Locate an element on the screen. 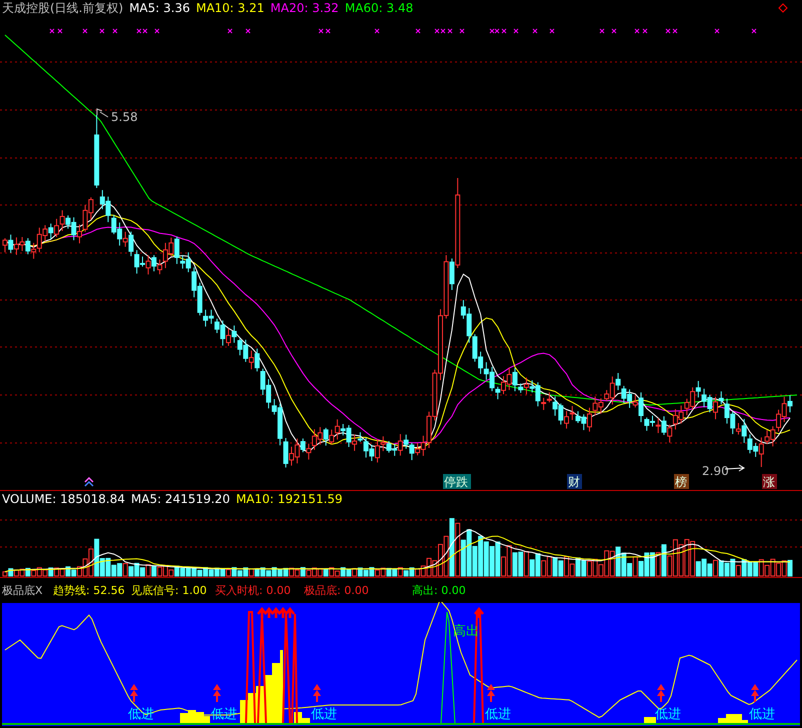  ma-label: MA10: 3.21 is located at coordinates (230, 8).